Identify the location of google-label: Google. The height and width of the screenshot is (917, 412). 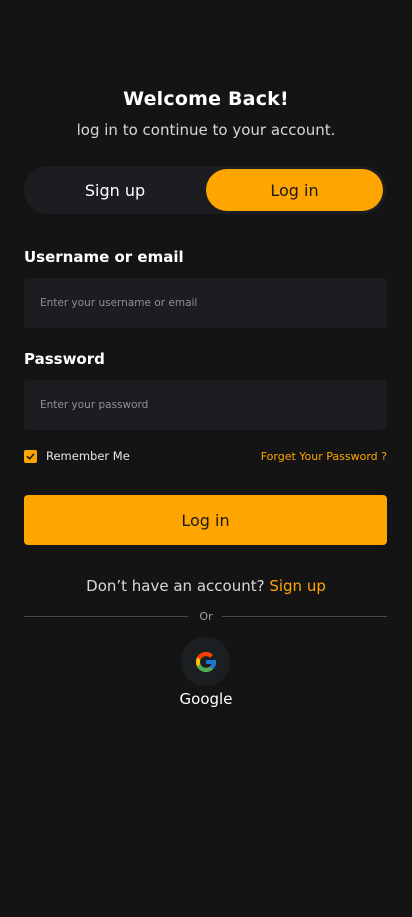
(206, 699).